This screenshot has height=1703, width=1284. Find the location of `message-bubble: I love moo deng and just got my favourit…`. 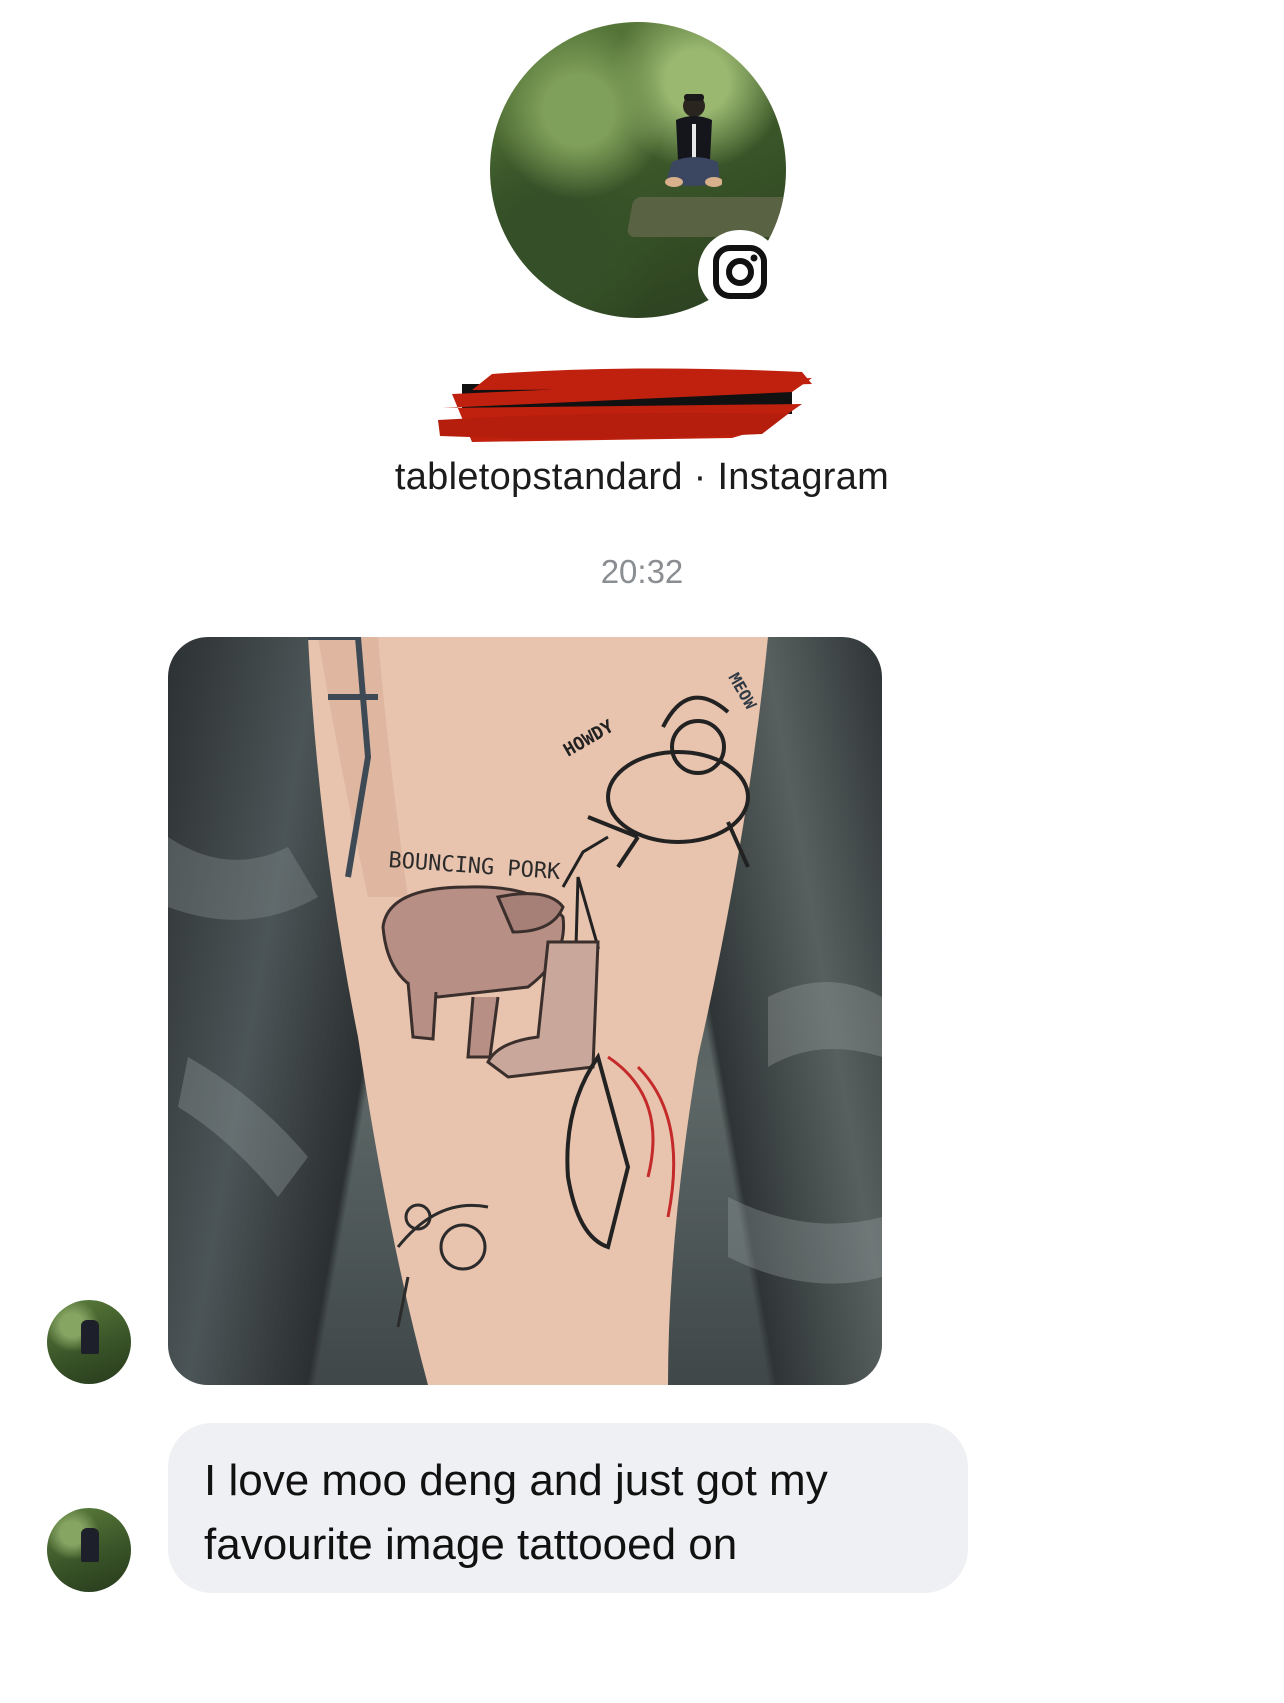

message-bubble: I love moo deng and just got my favourit… is located at coordinates (568, 1508).